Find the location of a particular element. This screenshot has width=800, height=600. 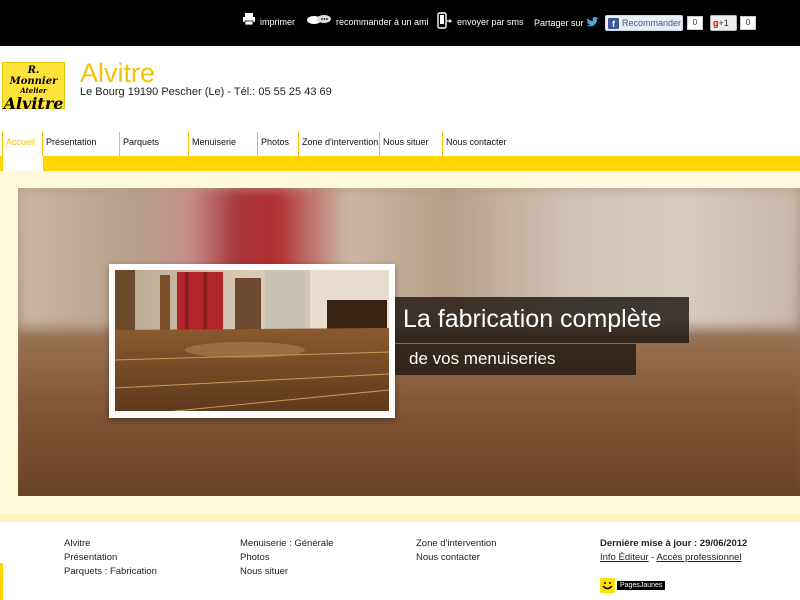

pro-access-link: Accès professionnel is located at coordinates (699, 557).